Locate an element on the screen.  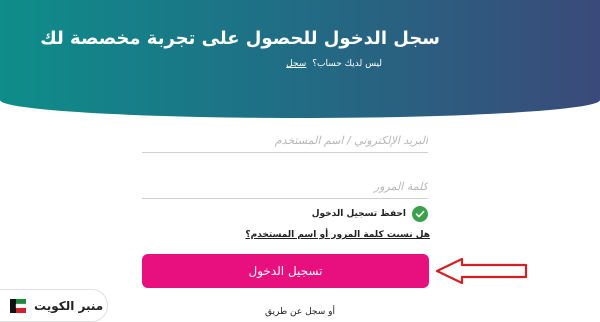
password-input is located at coordinates (285, 186).